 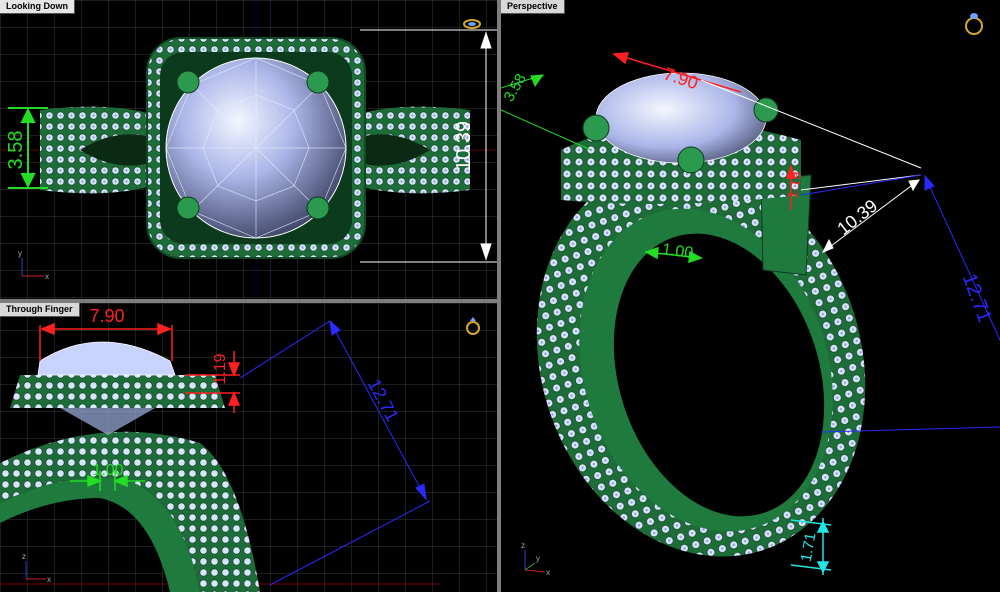 What do you see at coordinates (37, 7) in the screenshot?
I see `viewport-tab-looking-down: Looking Down` at bounding box center [37, 7].